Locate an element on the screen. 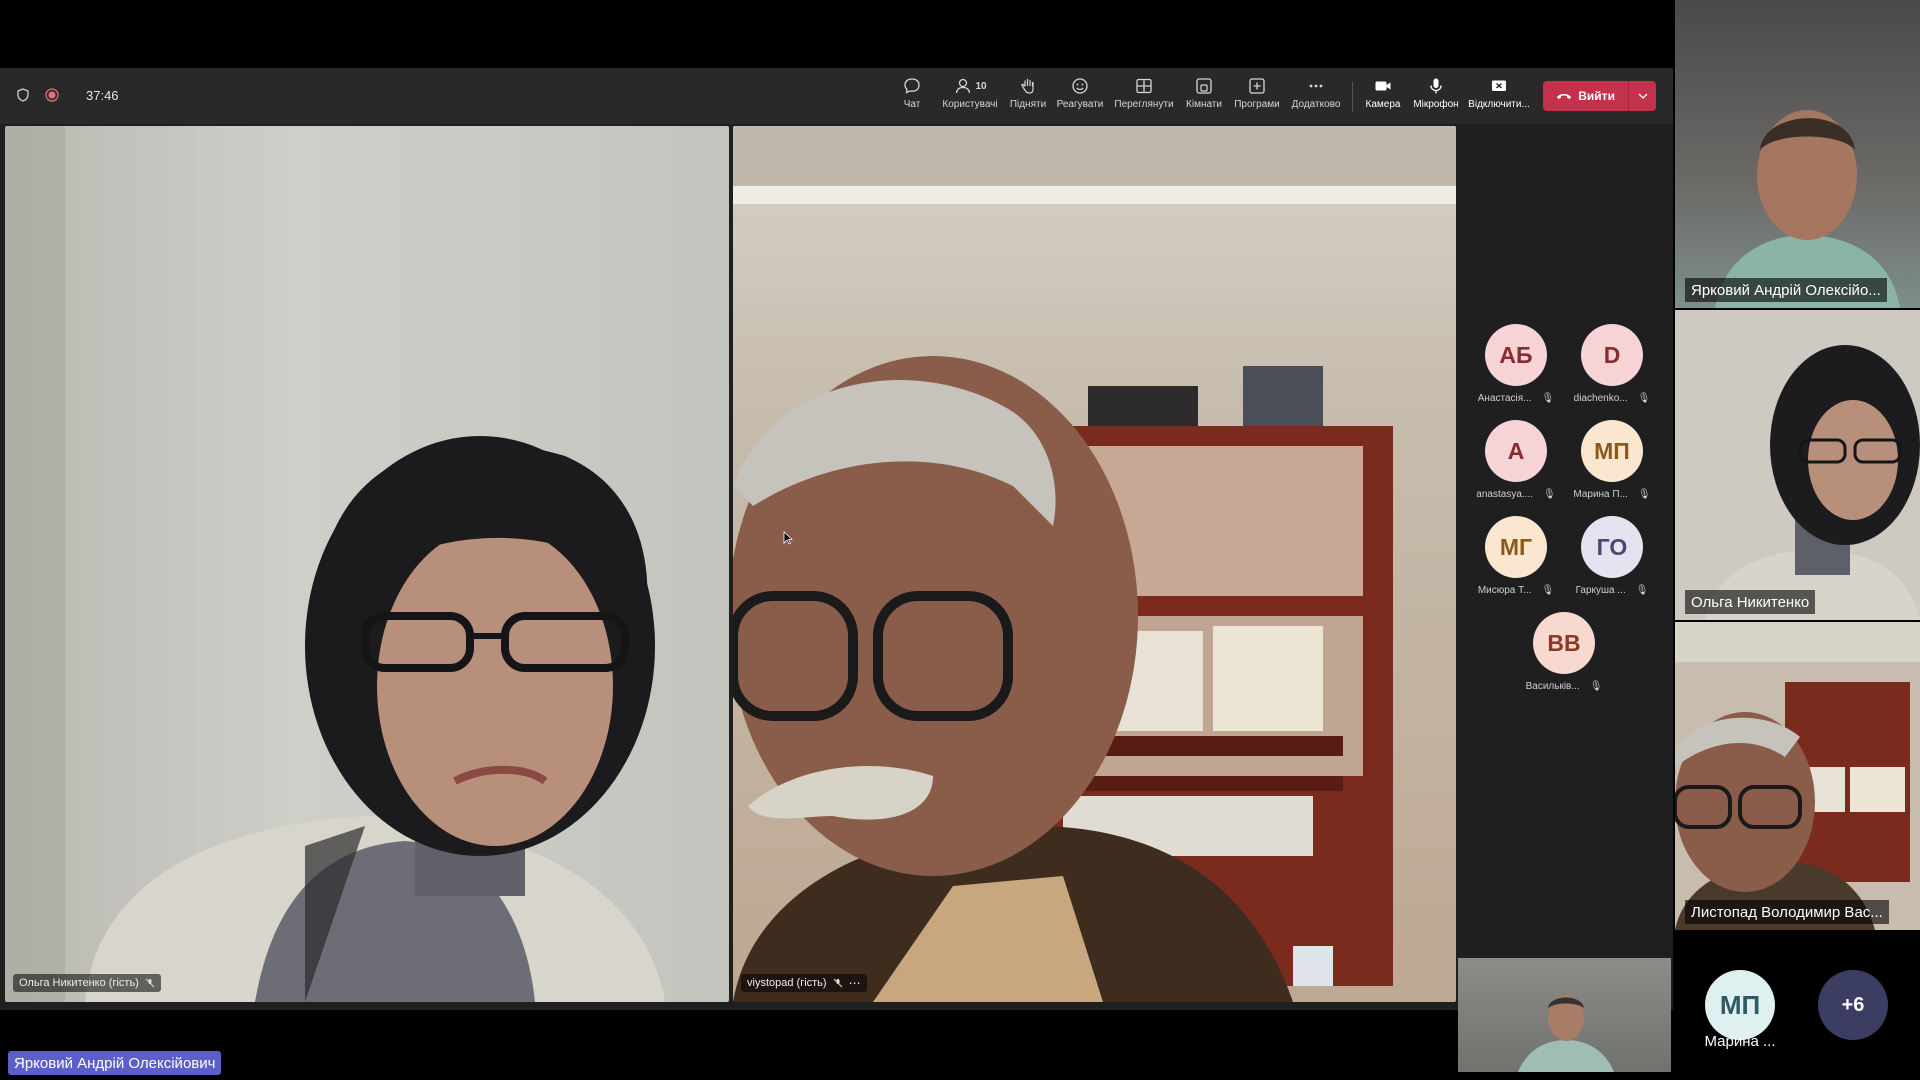  people-label: Користувачі is located at coordinates (970, 104).